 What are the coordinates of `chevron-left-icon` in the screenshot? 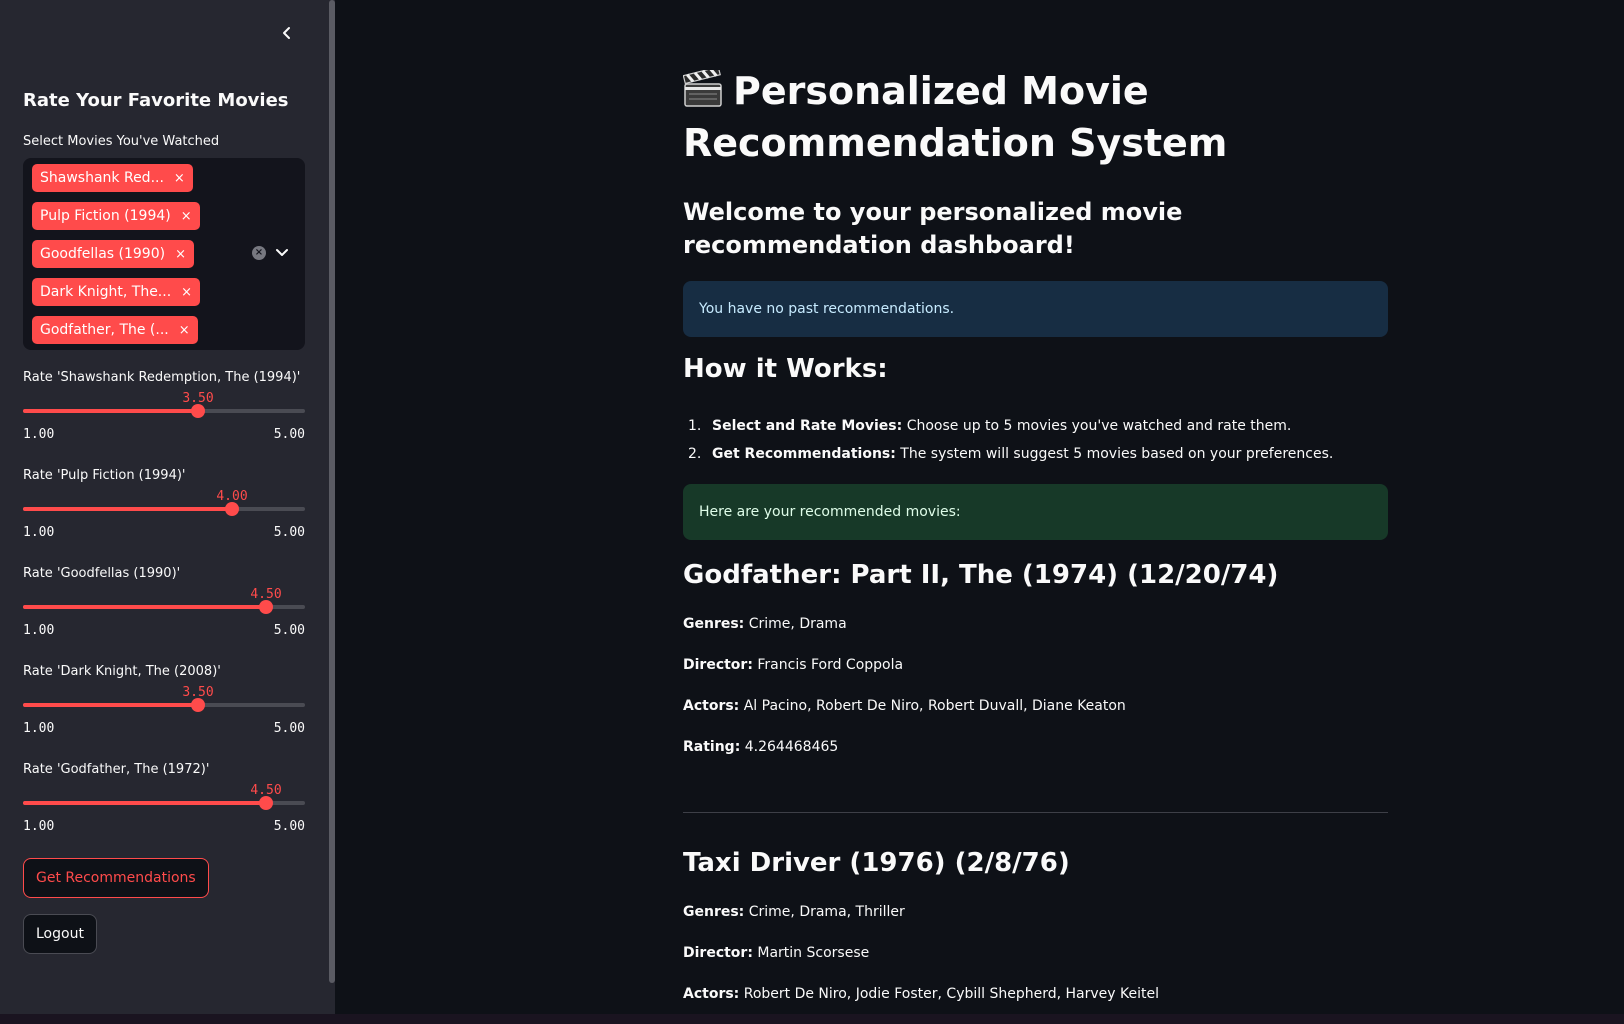 It's located at (286, 33).